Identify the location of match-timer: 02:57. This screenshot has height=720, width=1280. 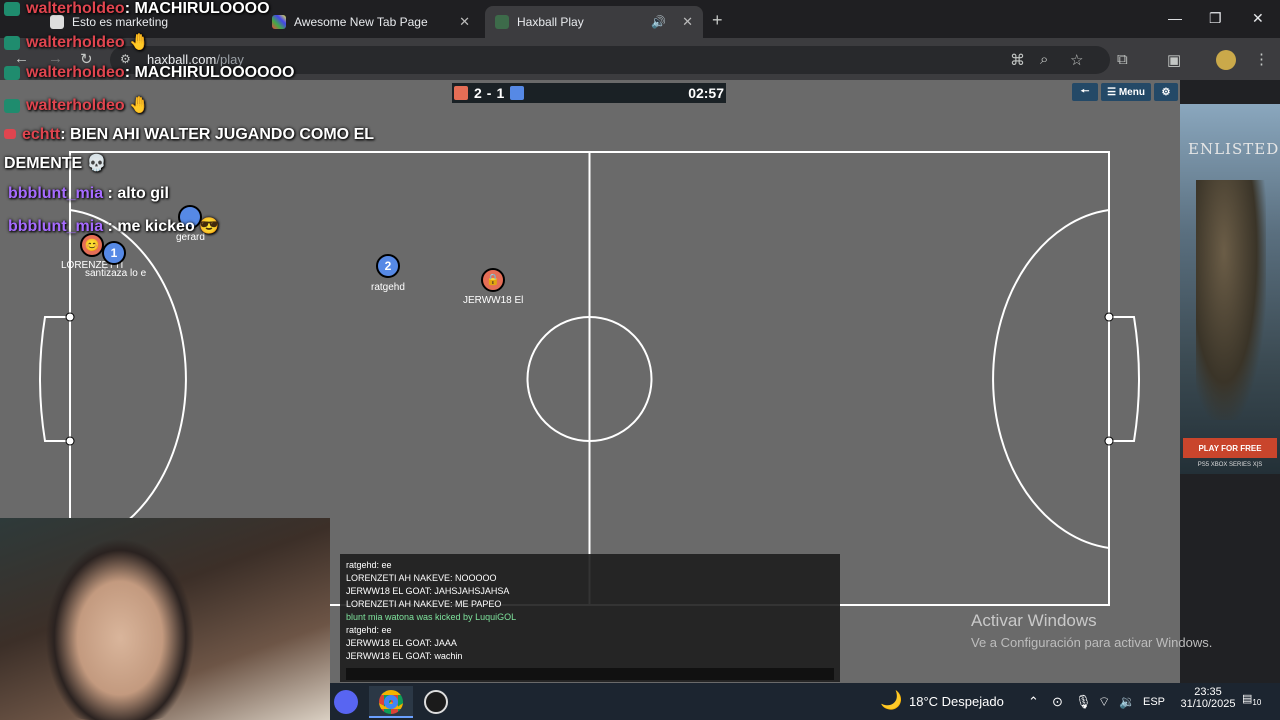
(706, 93).